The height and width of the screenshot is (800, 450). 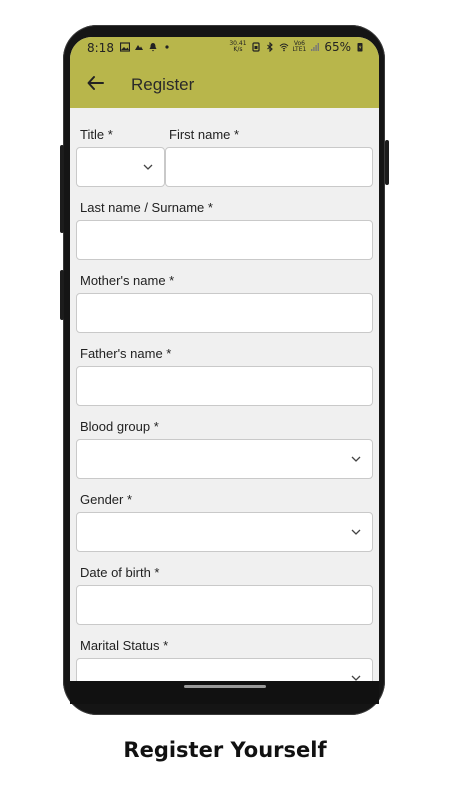 What do you see at coordinates (100, 48) in the screenshot?
I see `status-time: 8:18` at bounding box center [100, 48].